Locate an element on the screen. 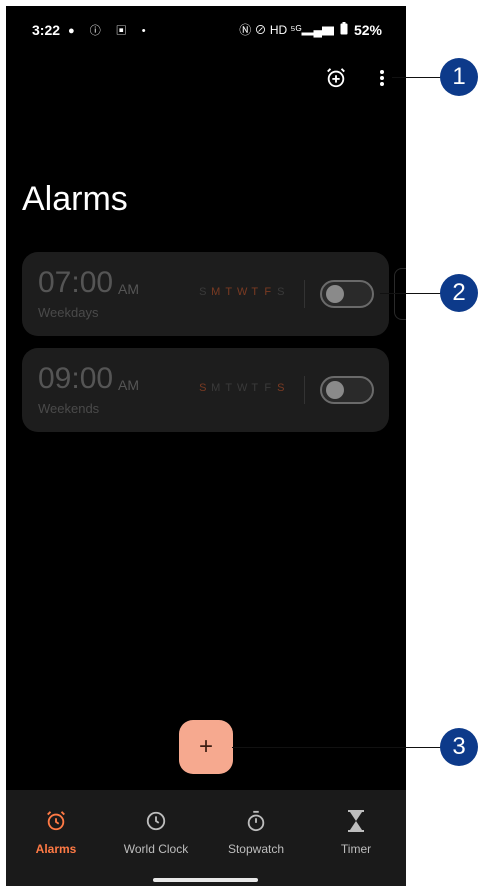  alarm-label: Weekends is located at coordinates (69, 408).